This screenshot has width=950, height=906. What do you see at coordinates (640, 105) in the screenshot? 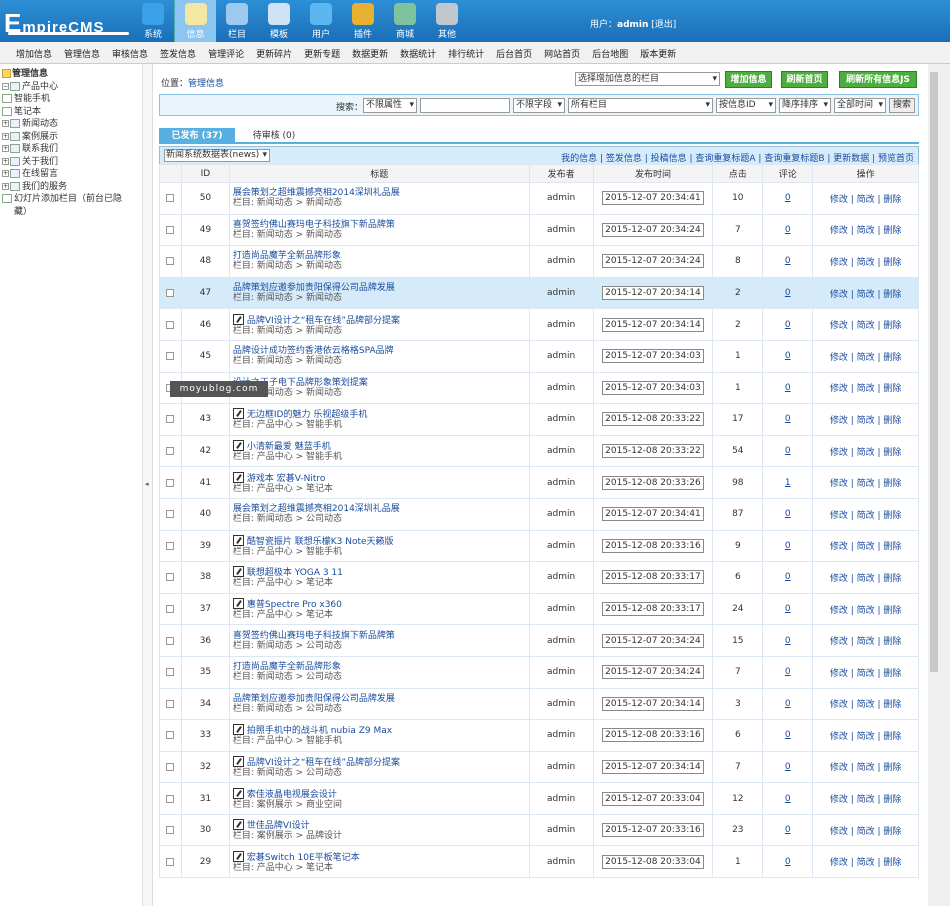
I see `column-filter-select: 所有栏目 ▾` at bounding box center [640, 105].